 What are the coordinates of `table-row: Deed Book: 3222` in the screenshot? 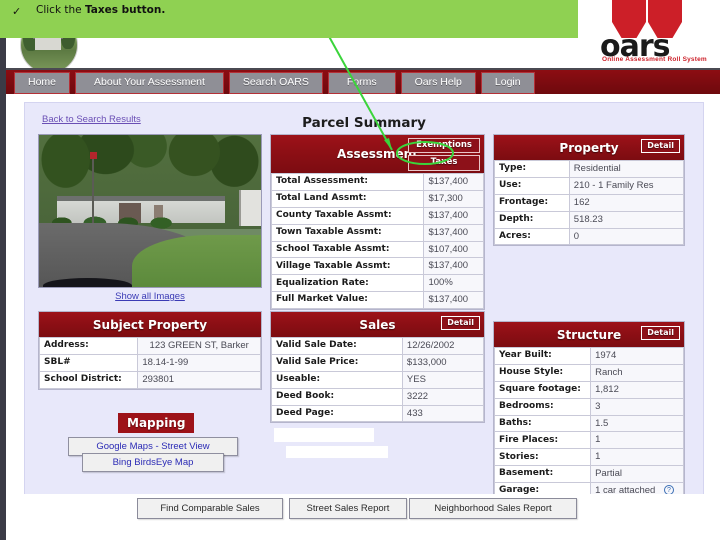 It's located at (378, 396).